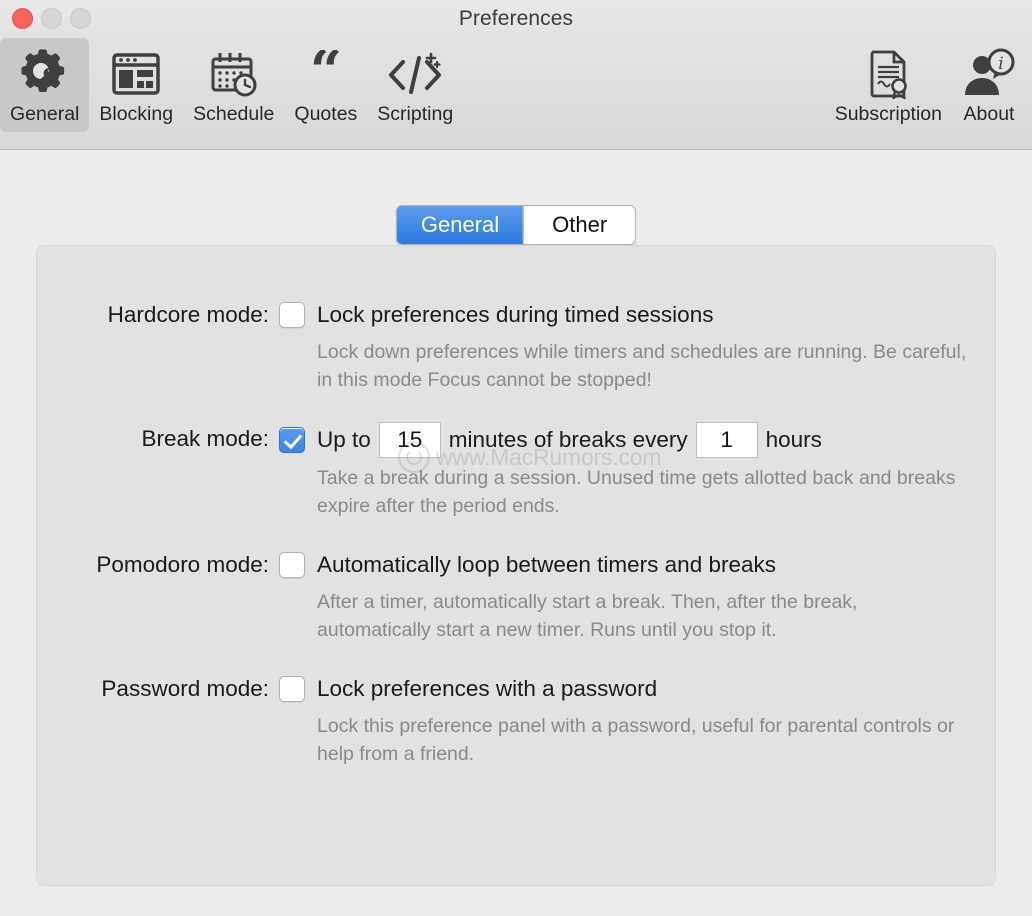 Image resolution: width=1032 pixels, height=916 pixels. Describe the element at coordinates (292, 315) in the screenshot. I see `hardcore-mode-checkbox` at that location.